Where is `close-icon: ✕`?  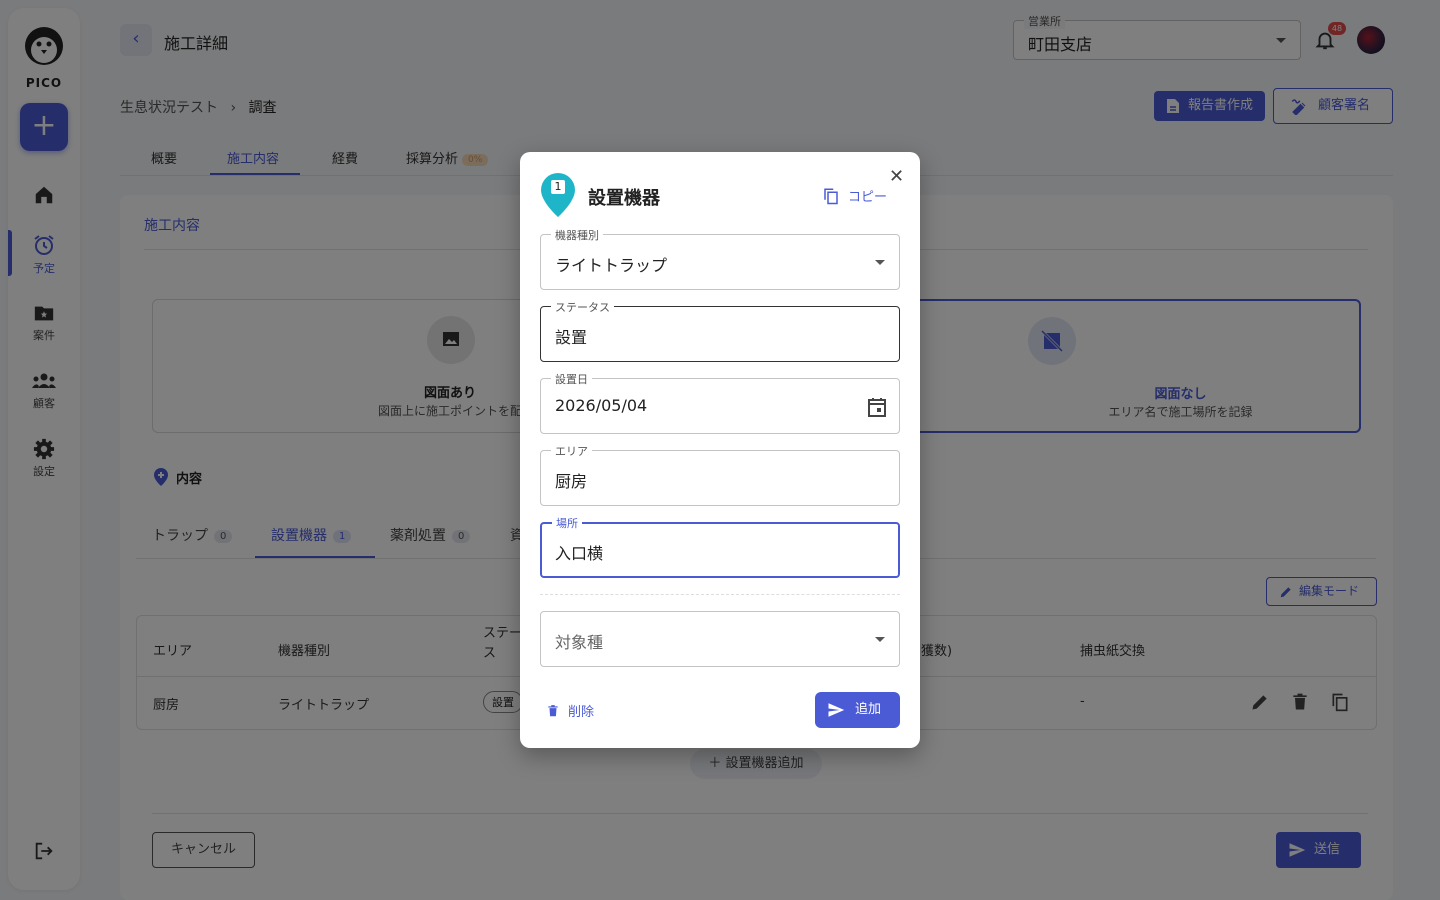
close-icon: ✕ is located at coordinates (896, 176).